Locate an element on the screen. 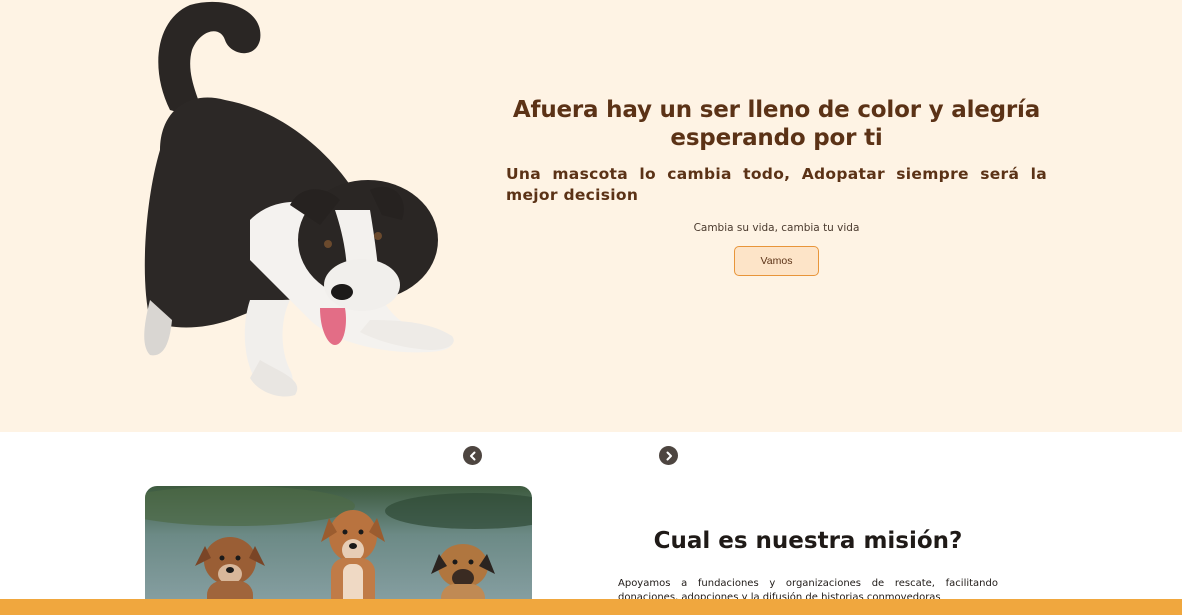  carousel-next-button is located at coordinates (668, 455).